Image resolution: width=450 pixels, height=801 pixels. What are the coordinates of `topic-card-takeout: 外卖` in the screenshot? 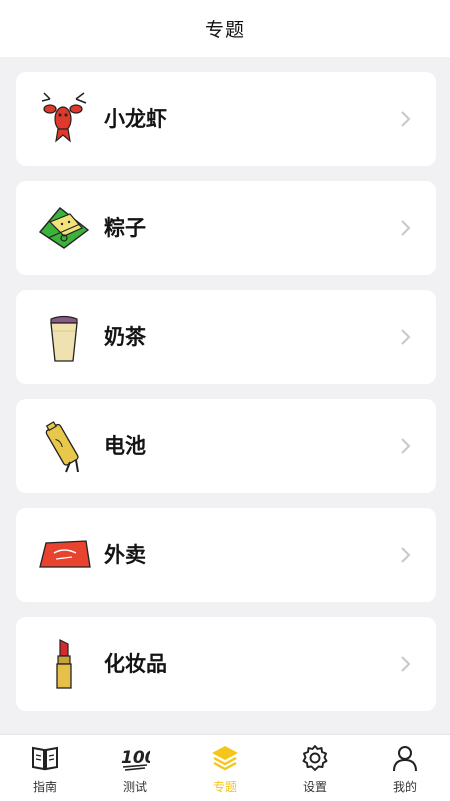 It's located at (226, 555).